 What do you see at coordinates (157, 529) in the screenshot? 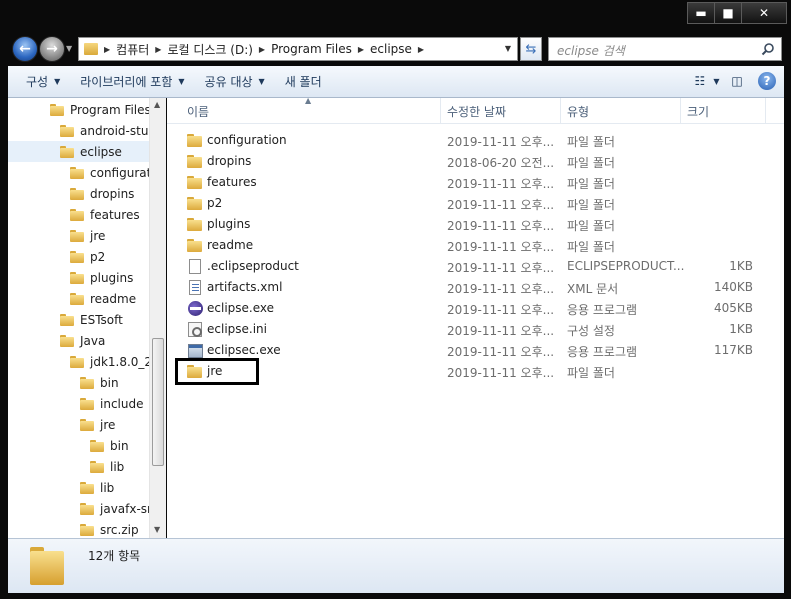
I see `scroll-down-icon: ▼` at bounding box center [157, 529].